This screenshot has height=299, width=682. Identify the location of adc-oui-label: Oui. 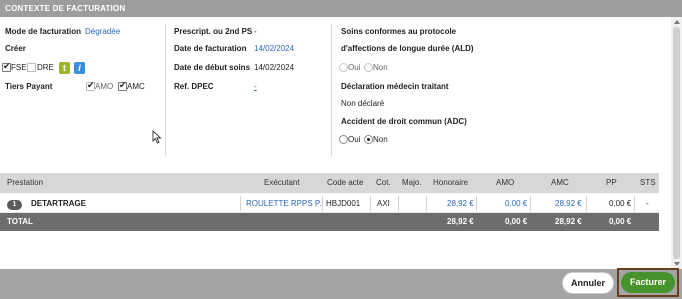
(354, 139).